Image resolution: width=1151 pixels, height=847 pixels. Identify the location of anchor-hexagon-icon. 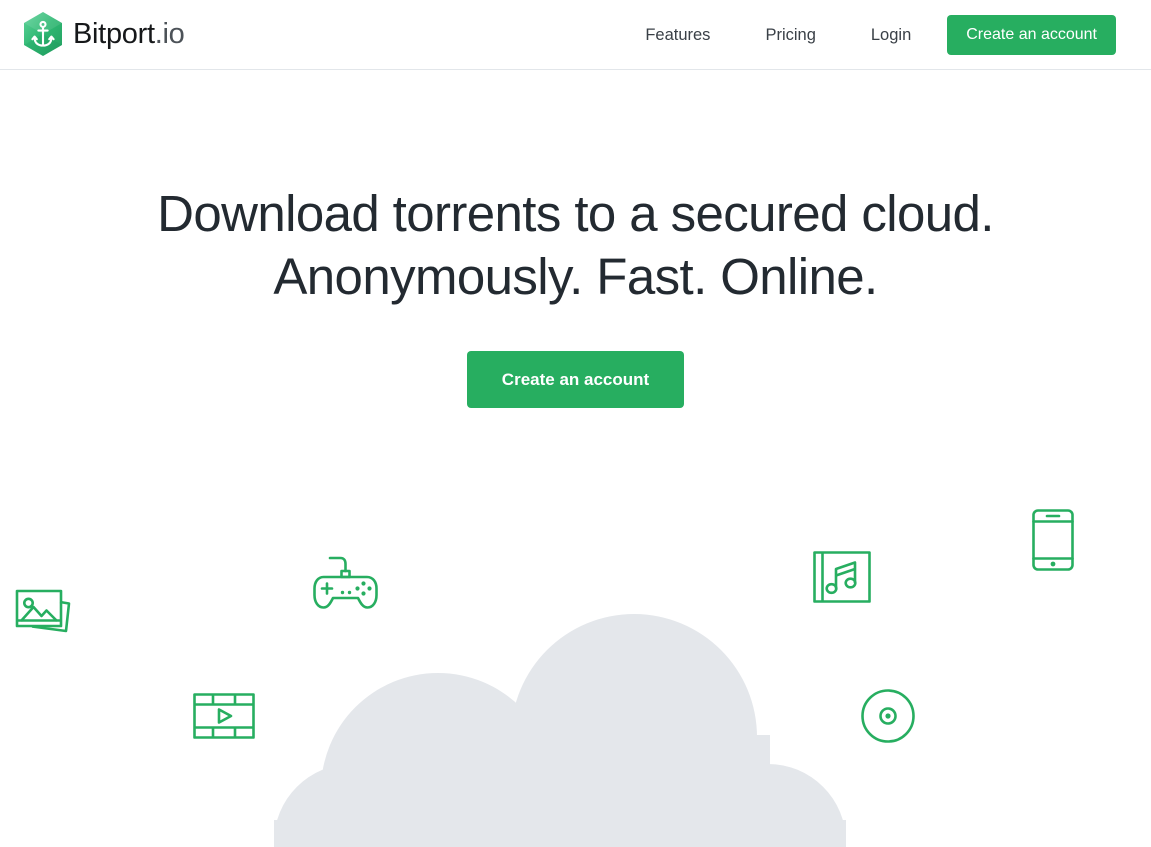
(43, 34).